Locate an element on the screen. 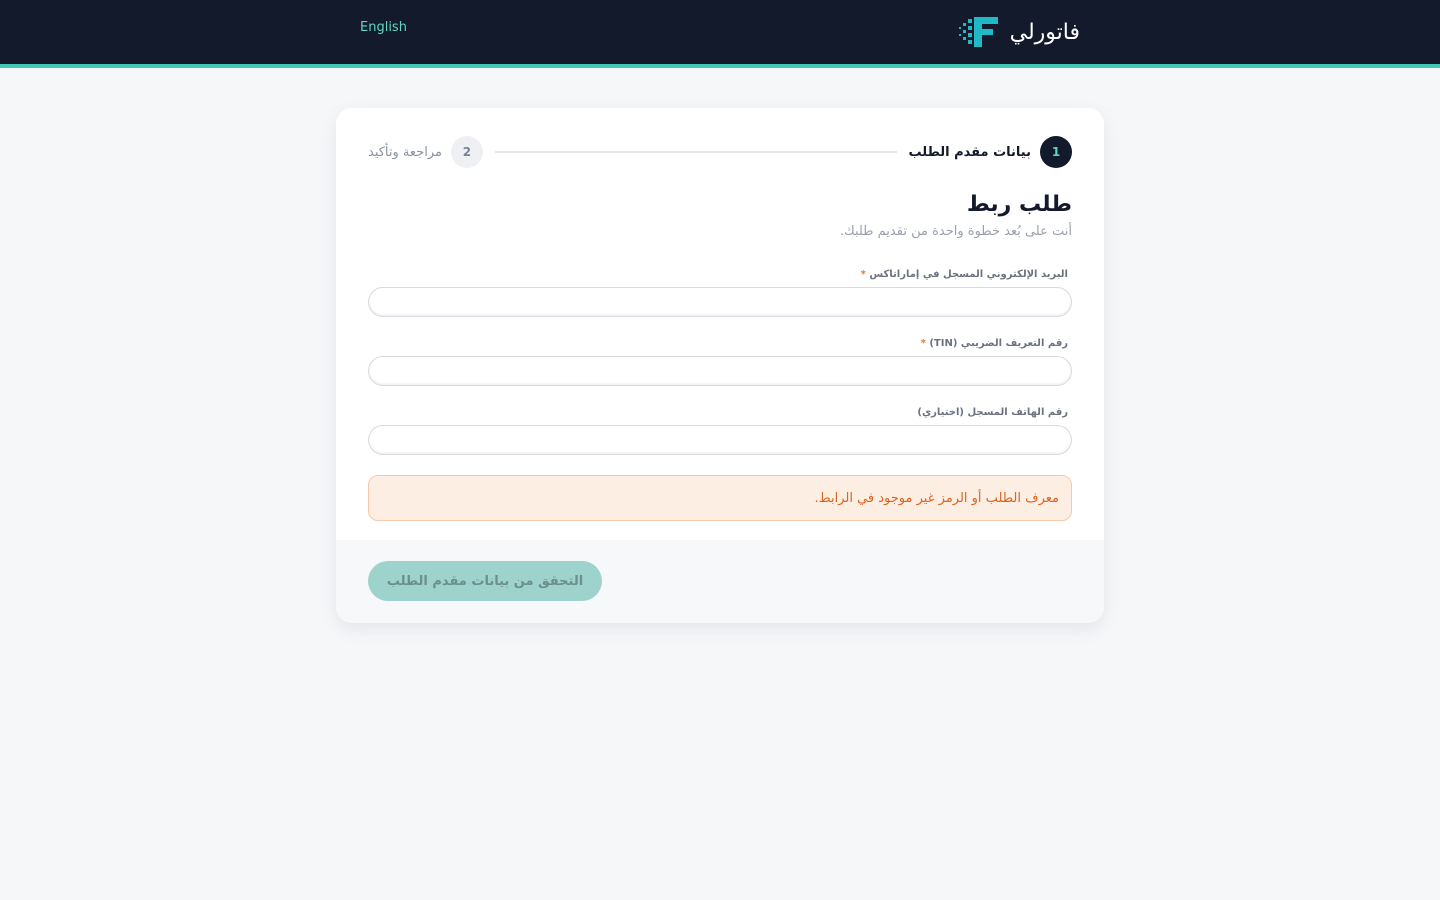 This screenshot has height=900, width=1440. stepper: 1 بيانات مقدم الطلب 2 مراجعة وتأكيد is located at coordinates (720, 152).